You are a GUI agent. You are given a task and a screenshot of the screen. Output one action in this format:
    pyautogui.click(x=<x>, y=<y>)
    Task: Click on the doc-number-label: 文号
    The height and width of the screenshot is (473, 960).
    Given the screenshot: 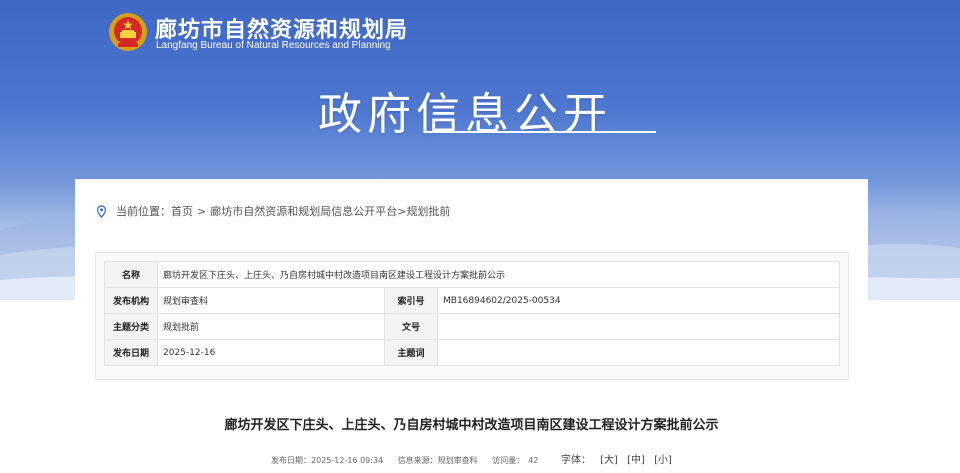 What is the action you would take?
    pyautogui.click(x=411, y=326)
    